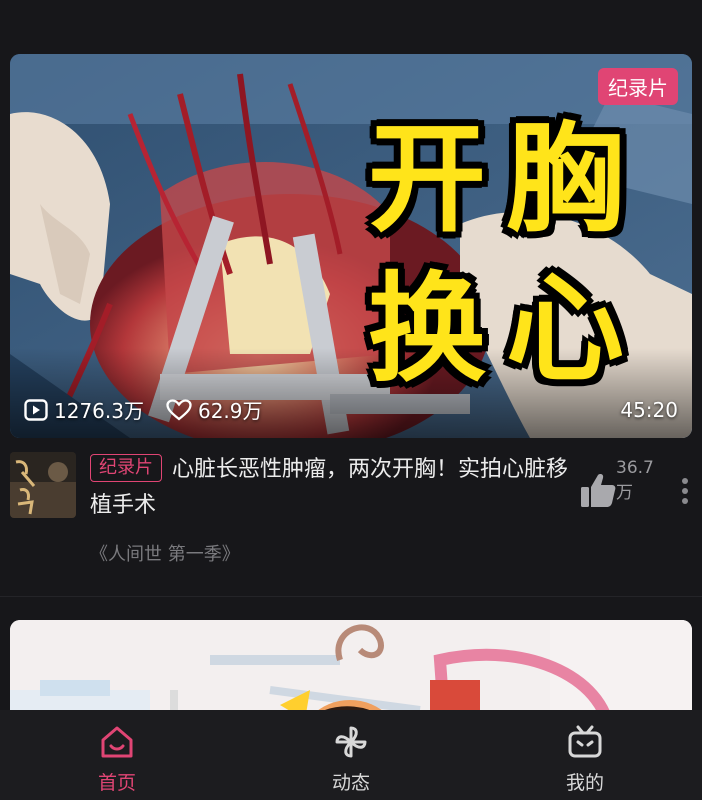 Image resolution: width=702 pixels, height=800 pixels. I want to click on view-count: 1276.3万, so click(99, 411).